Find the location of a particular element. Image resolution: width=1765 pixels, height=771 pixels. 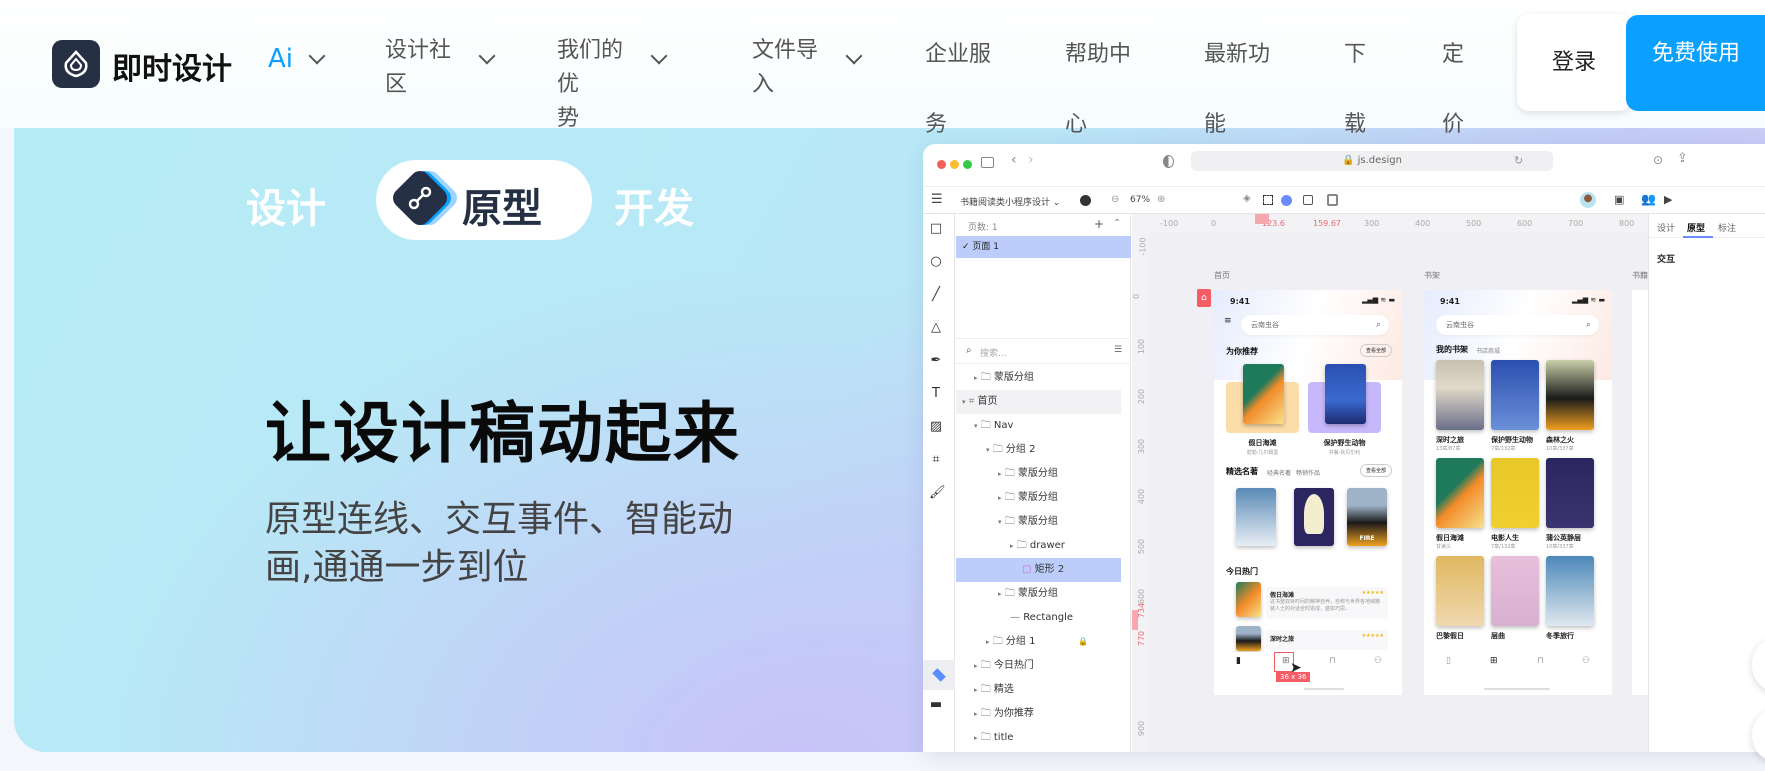

mask-icon is located at coordinates (1286, 200).